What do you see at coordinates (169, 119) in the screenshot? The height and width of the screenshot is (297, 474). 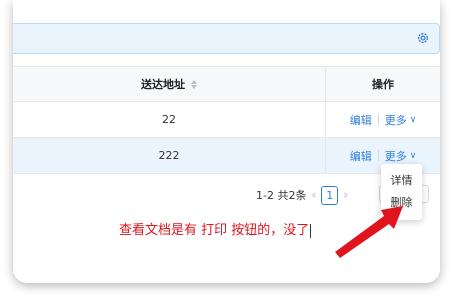 I see `address-cell: 22` at bounding box center [169, 119].